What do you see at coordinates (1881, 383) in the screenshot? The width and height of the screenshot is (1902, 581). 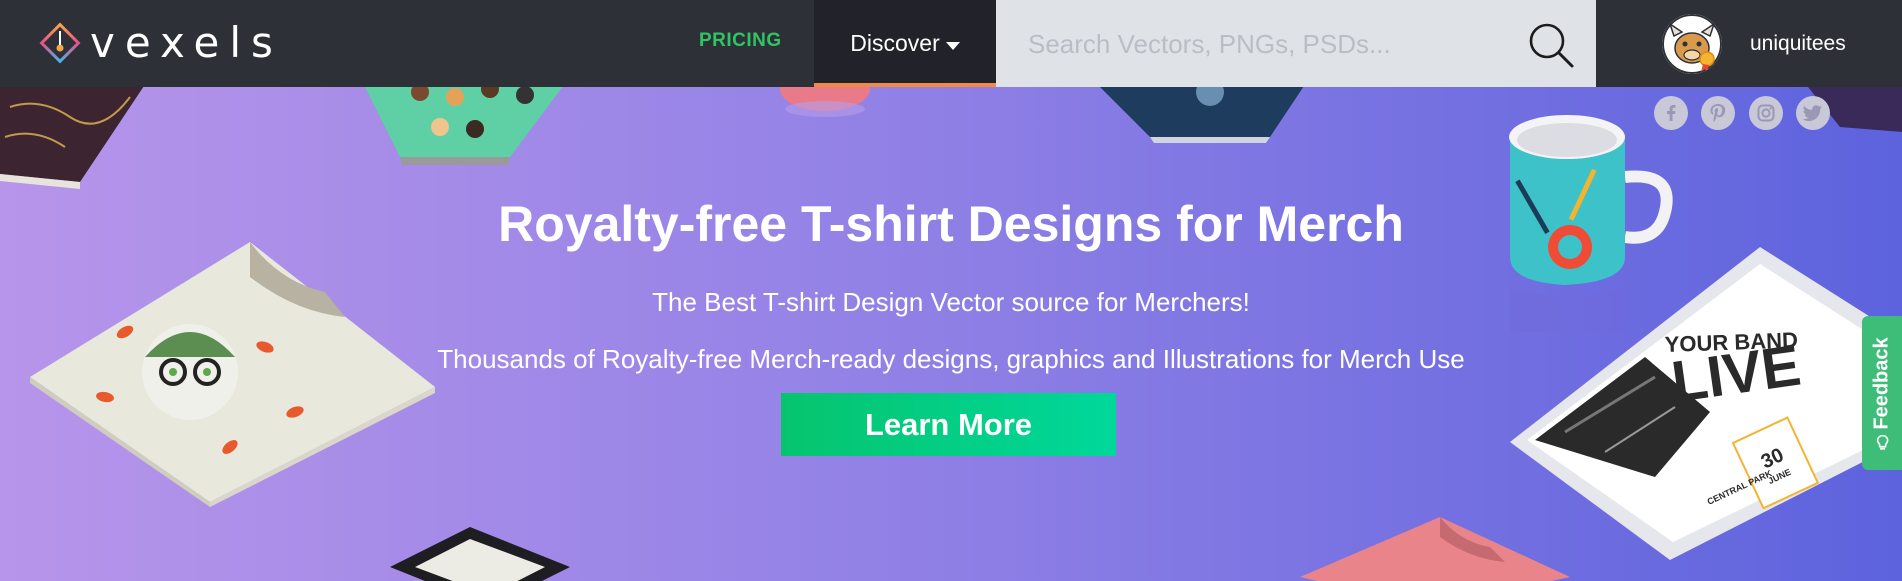 I see `feedback-label: Feedback` at bounding box center [1881, 383].